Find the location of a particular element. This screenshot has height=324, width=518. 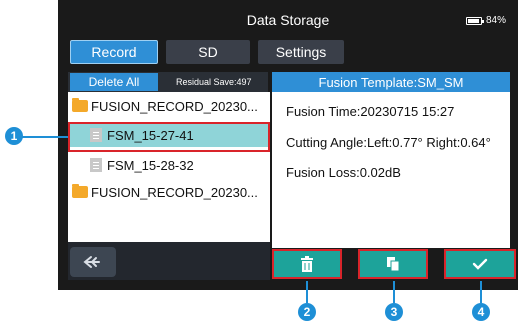

tab-sd: SD is located at coordinates (208, 52).